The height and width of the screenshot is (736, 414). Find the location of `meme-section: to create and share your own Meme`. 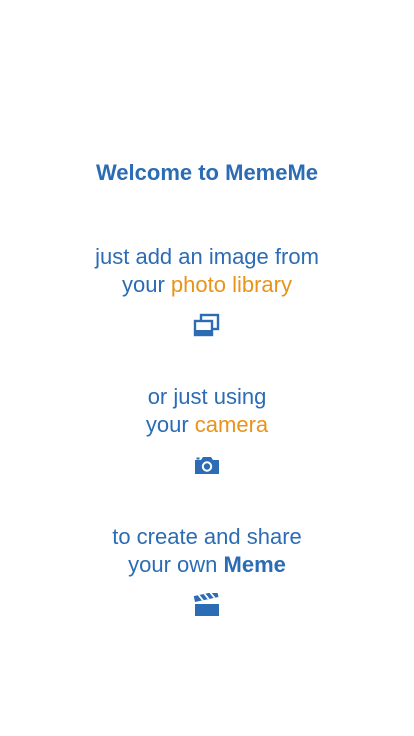

meme-section: to create and share your own Meme is located at coordinates (207, 570).